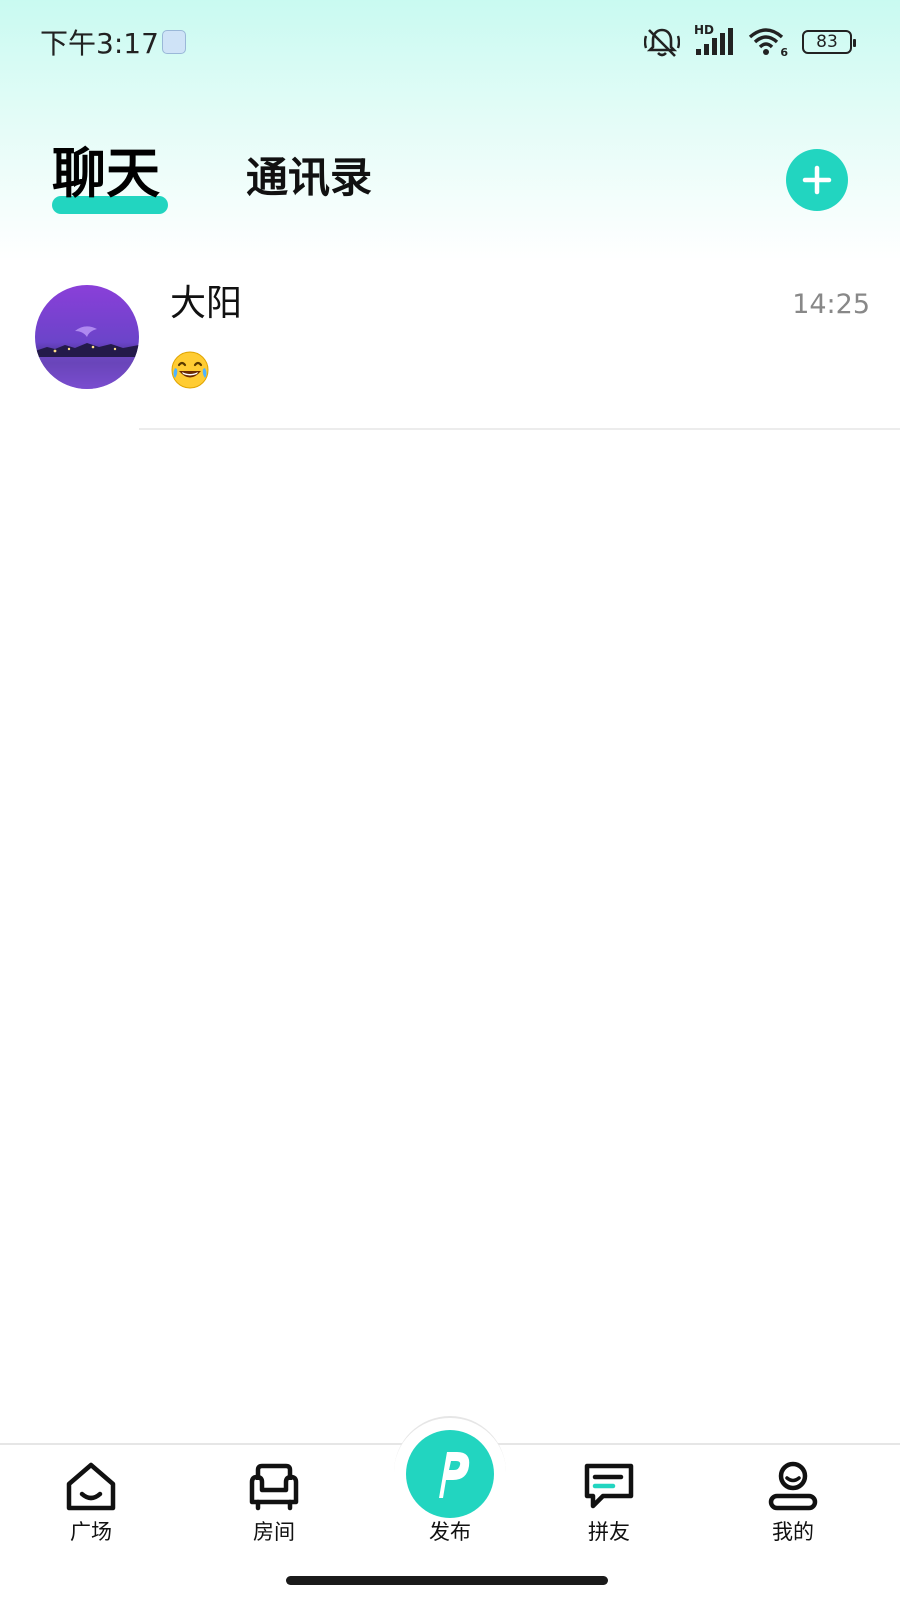  What do you see at coordinates (454, 1475) in the screenshot?
I see `publish-p-icon` at bounding box center [454, 1475].